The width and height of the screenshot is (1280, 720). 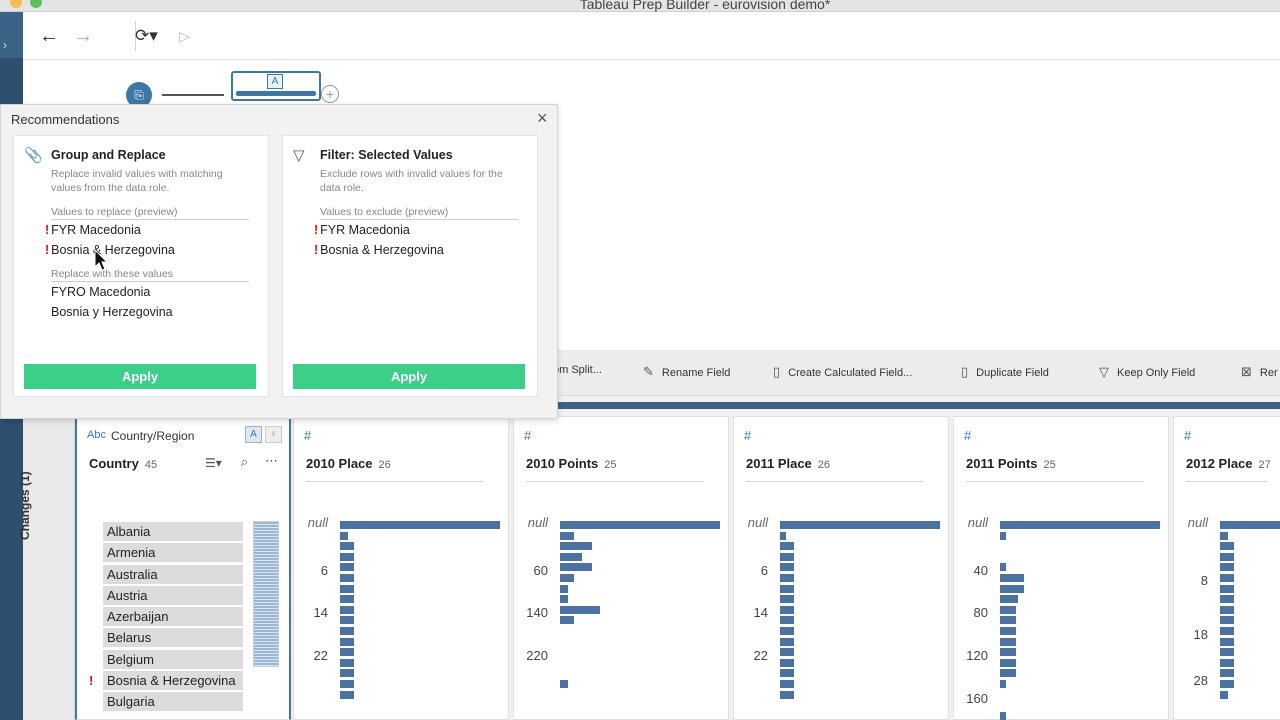 What do you see at coordinates (266, 594) in the screenshot?
I see `scroll-overview` at bounding box center [266, 594].